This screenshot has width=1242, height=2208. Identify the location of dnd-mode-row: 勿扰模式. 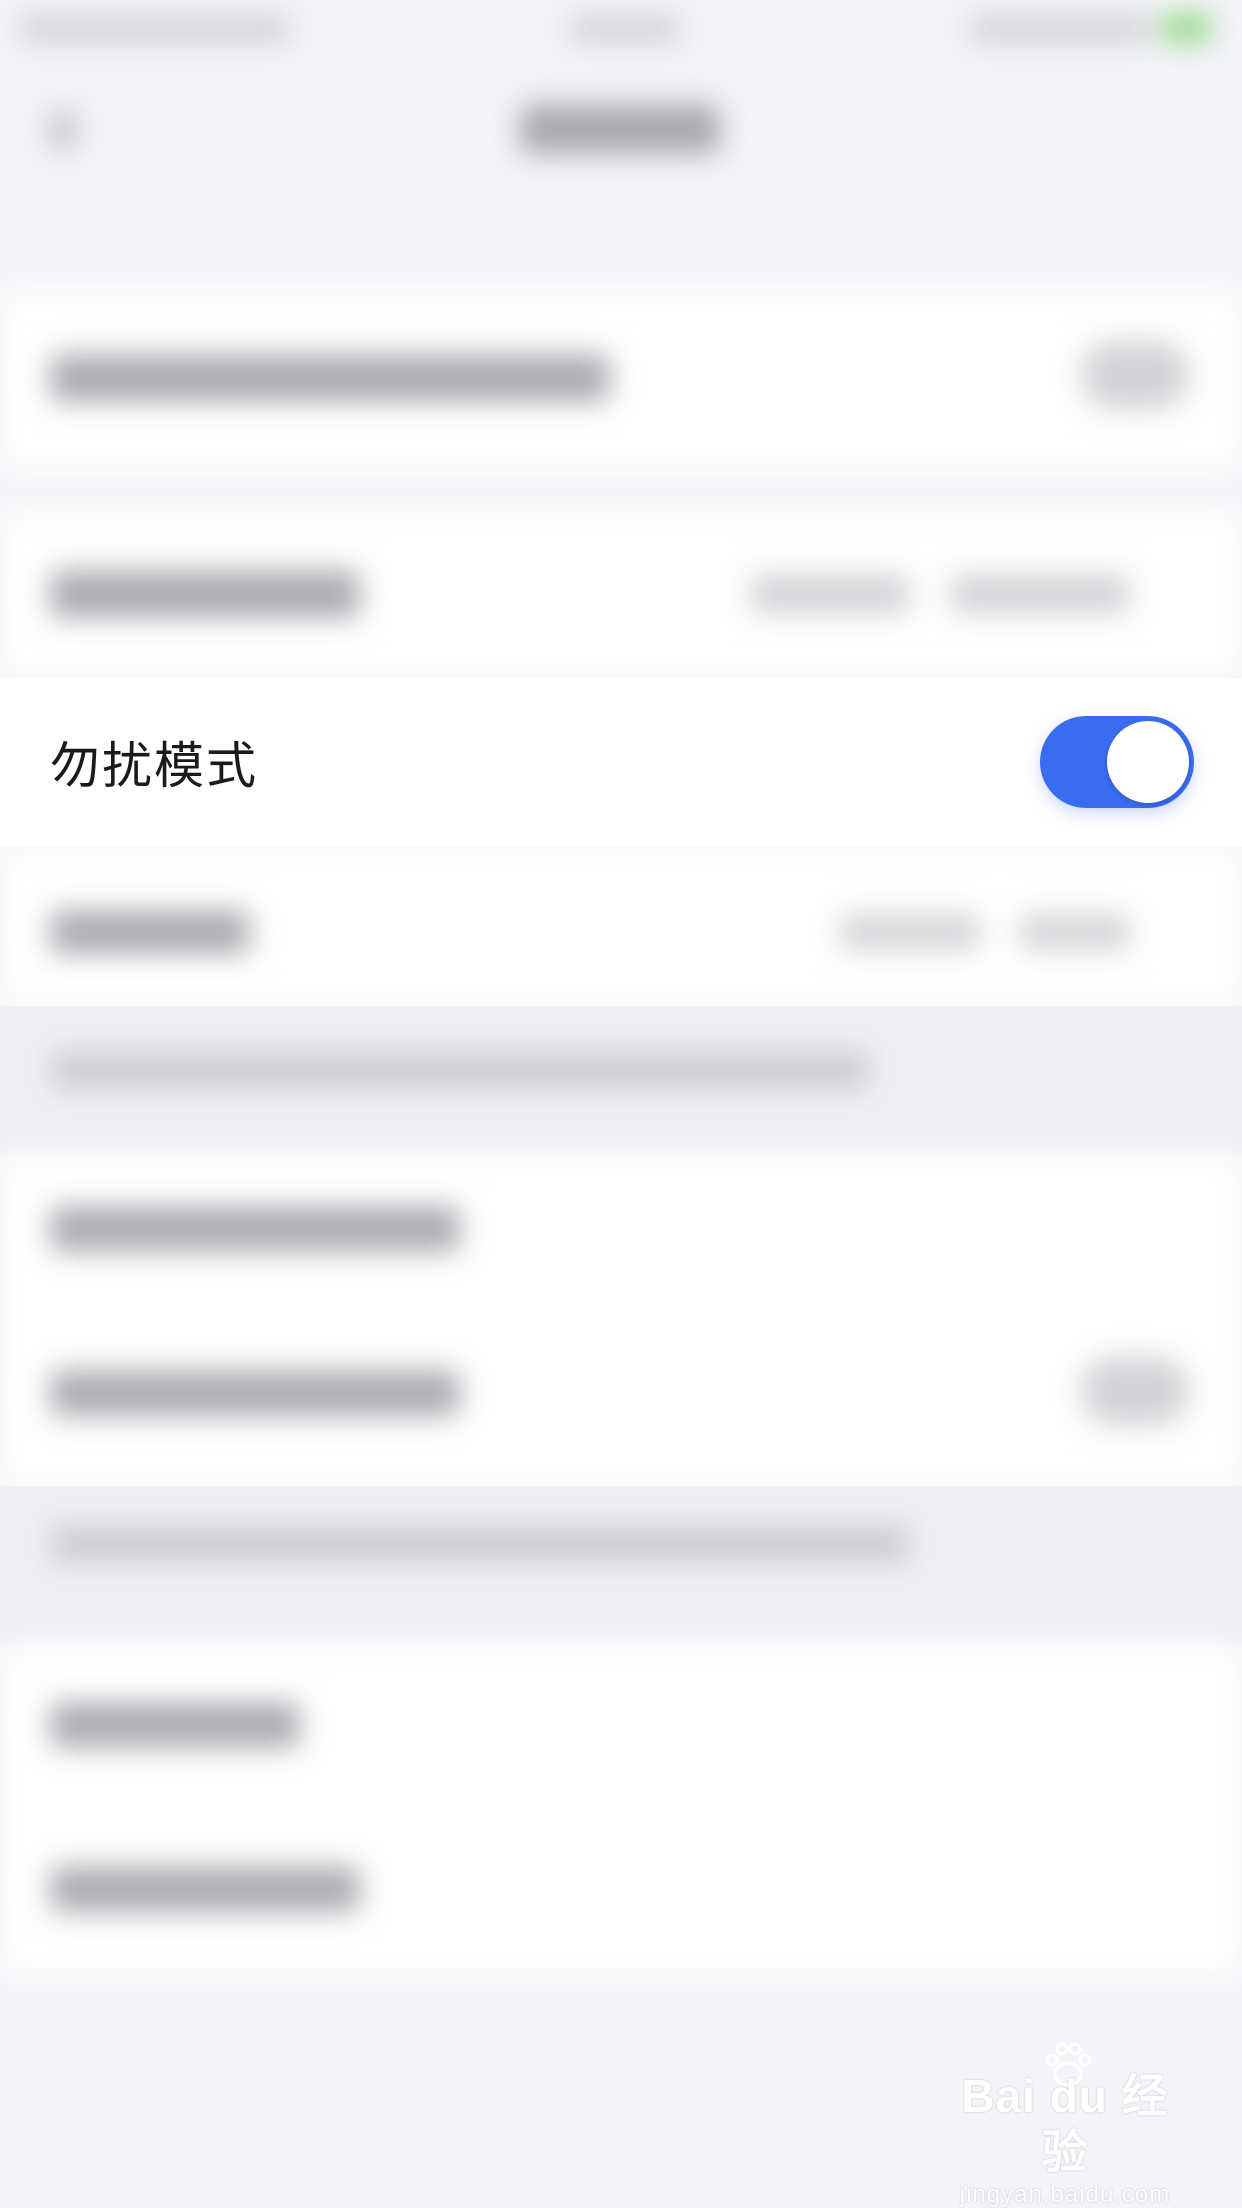
(621, 762).